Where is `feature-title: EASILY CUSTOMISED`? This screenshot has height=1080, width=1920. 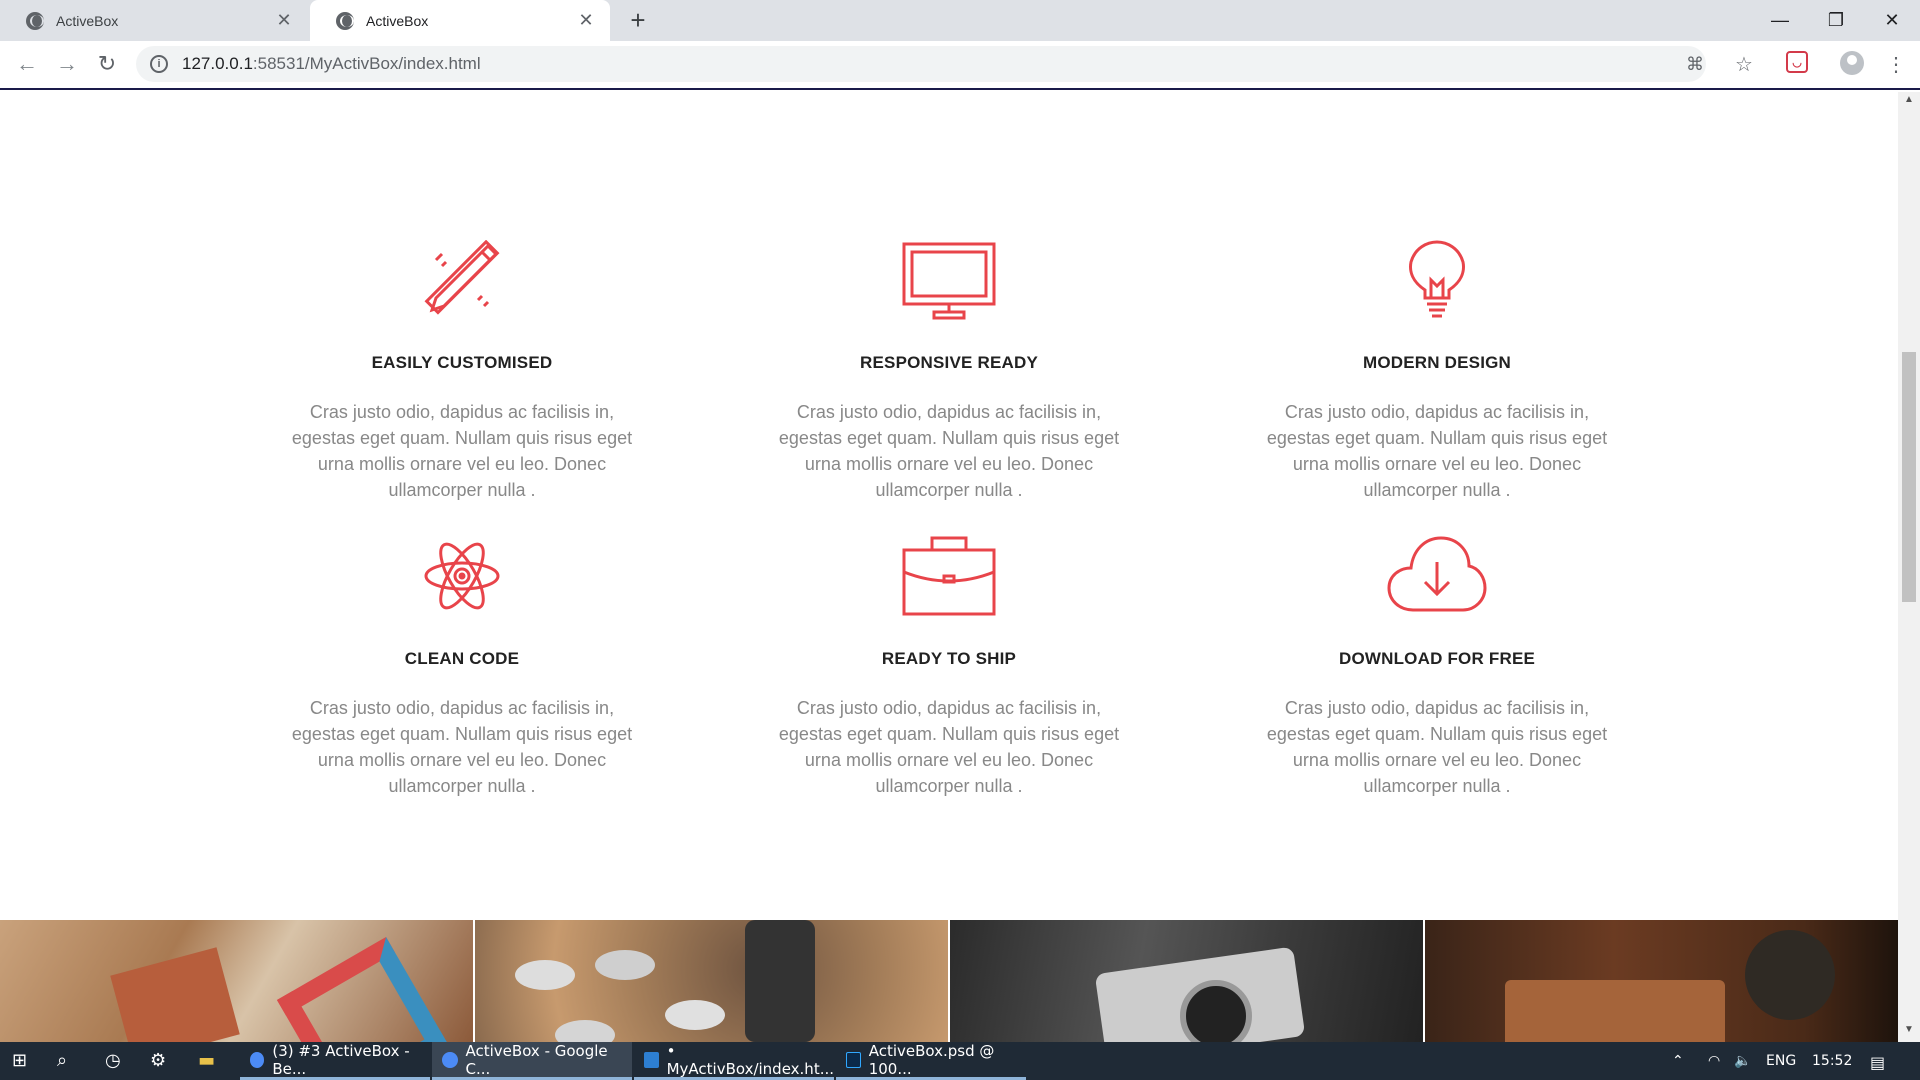 feature-title: EASILY CUSTOMISED is located at coordinates (462, 362).